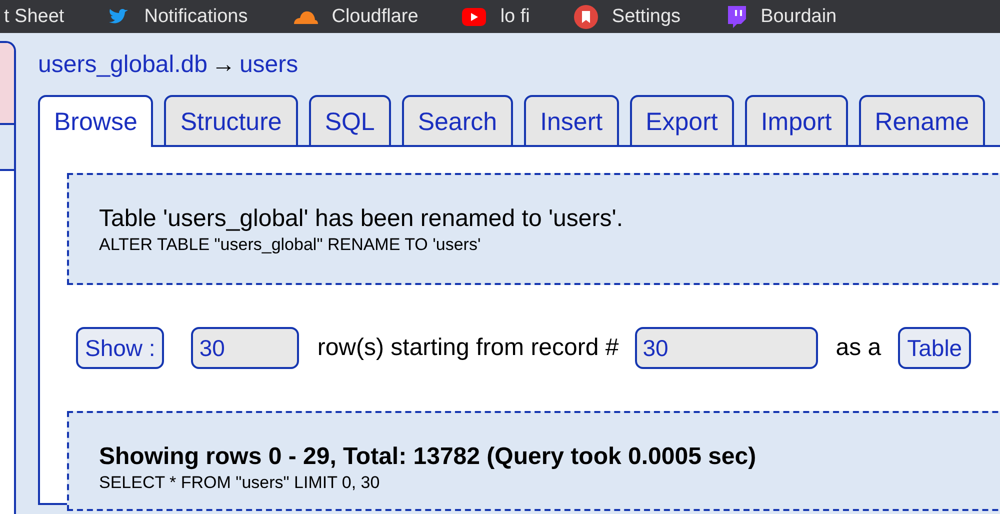 The height and width of the screenshot is (514, 1000). What do you see at coordinates (859, 348) in the screenshot?
I see `as-label: as a` at bounding box center [859, 348].